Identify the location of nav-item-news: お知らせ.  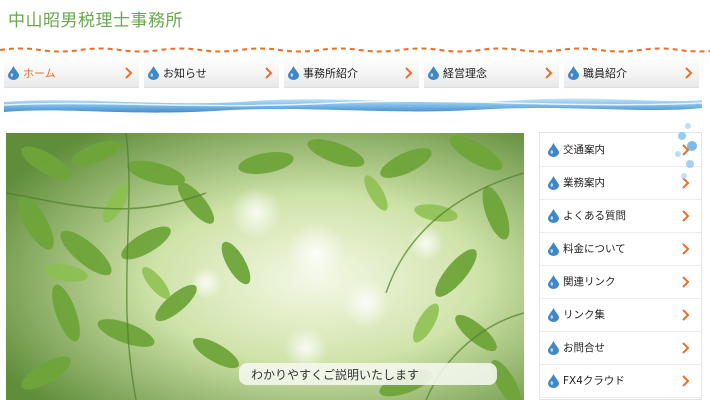
(211, 73).